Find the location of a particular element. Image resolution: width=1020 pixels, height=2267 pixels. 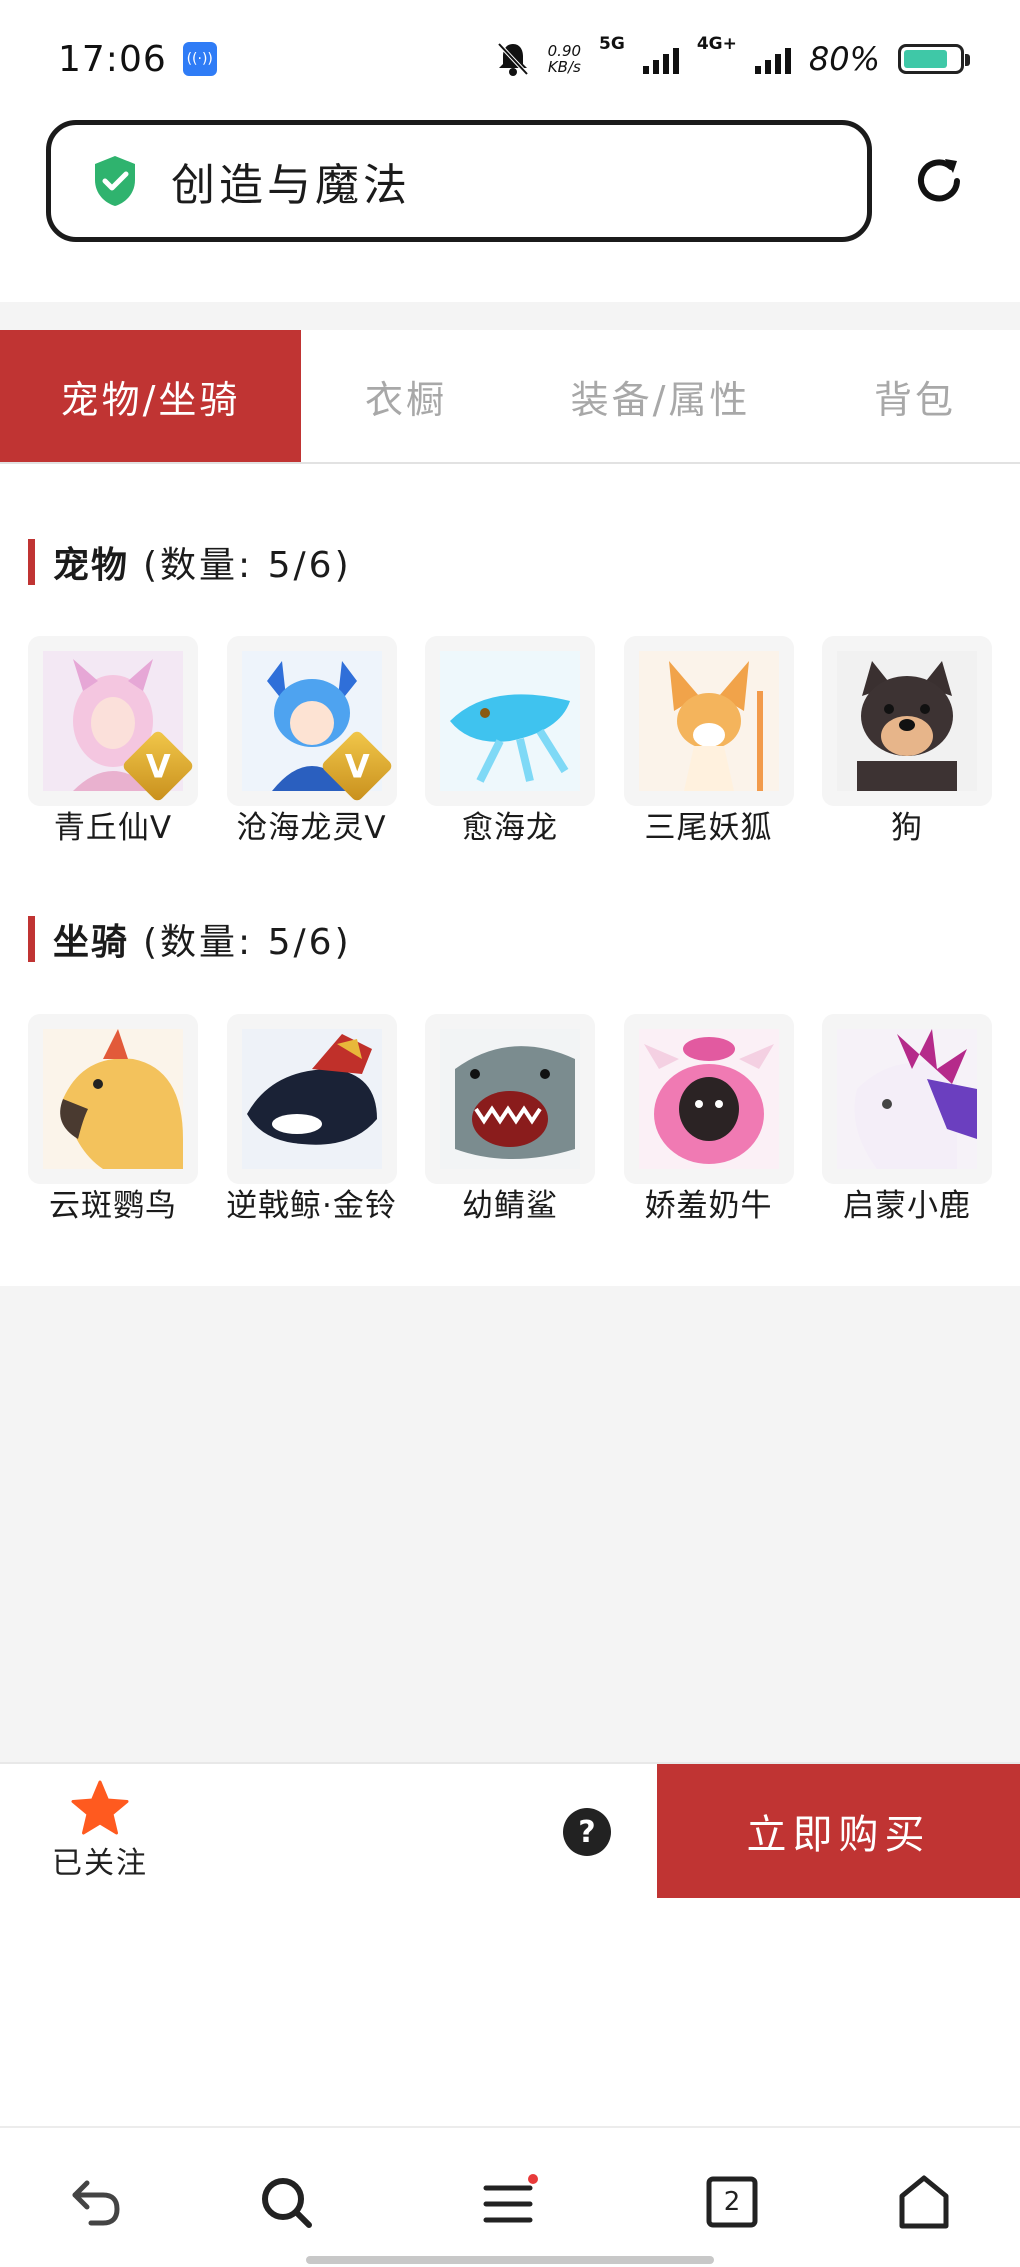

mount-item: 娇羞奶牛 is located at coordinates (708, 1119).